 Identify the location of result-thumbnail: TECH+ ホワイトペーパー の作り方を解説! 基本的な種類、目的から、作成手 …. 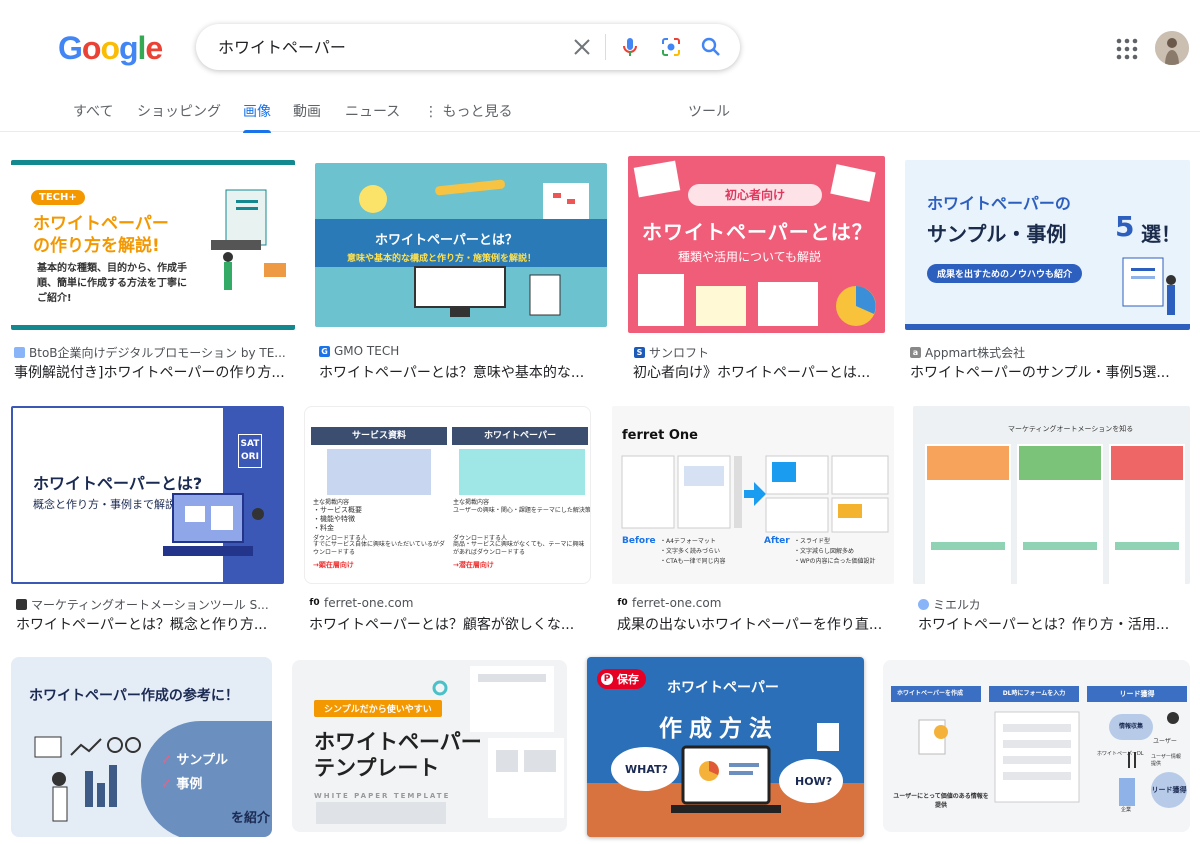
(153, 245).